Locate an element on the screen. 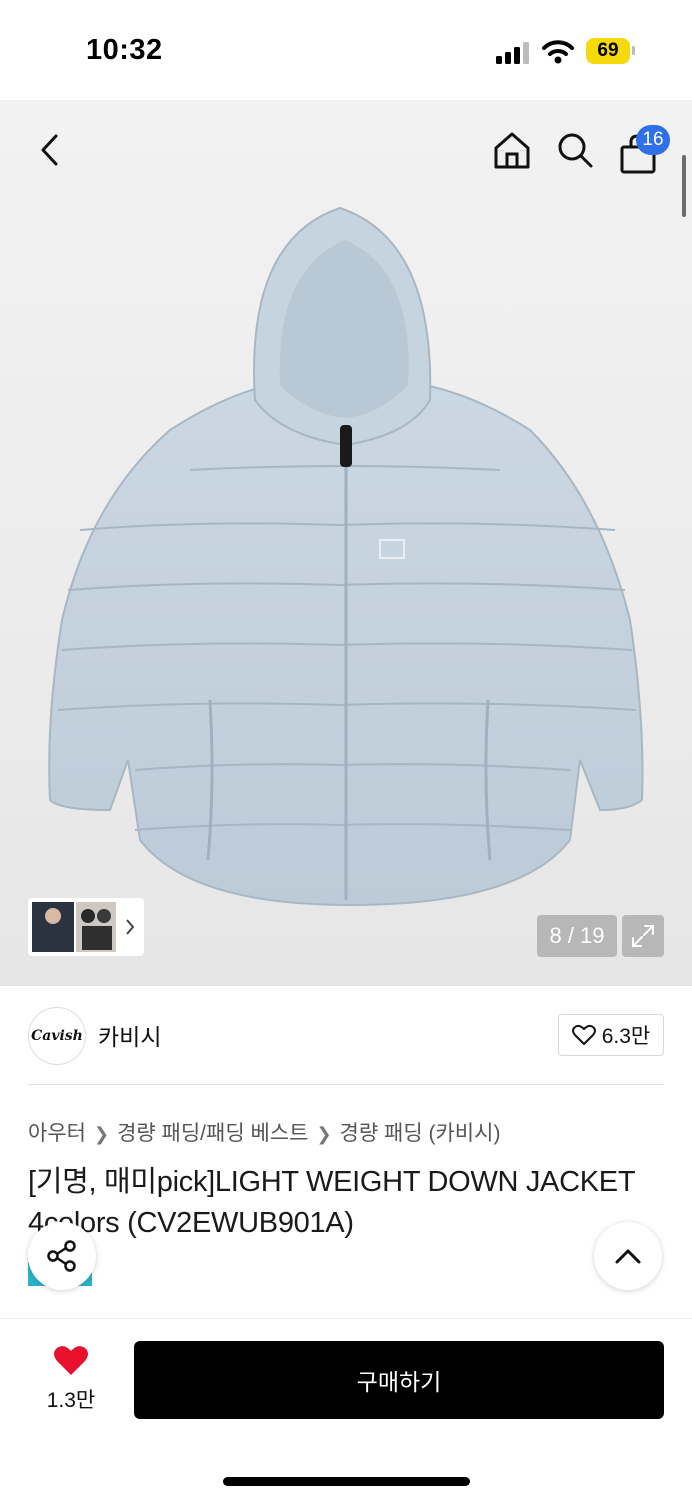  brand-name: 카비시 is located at coordinates (129, 1035).